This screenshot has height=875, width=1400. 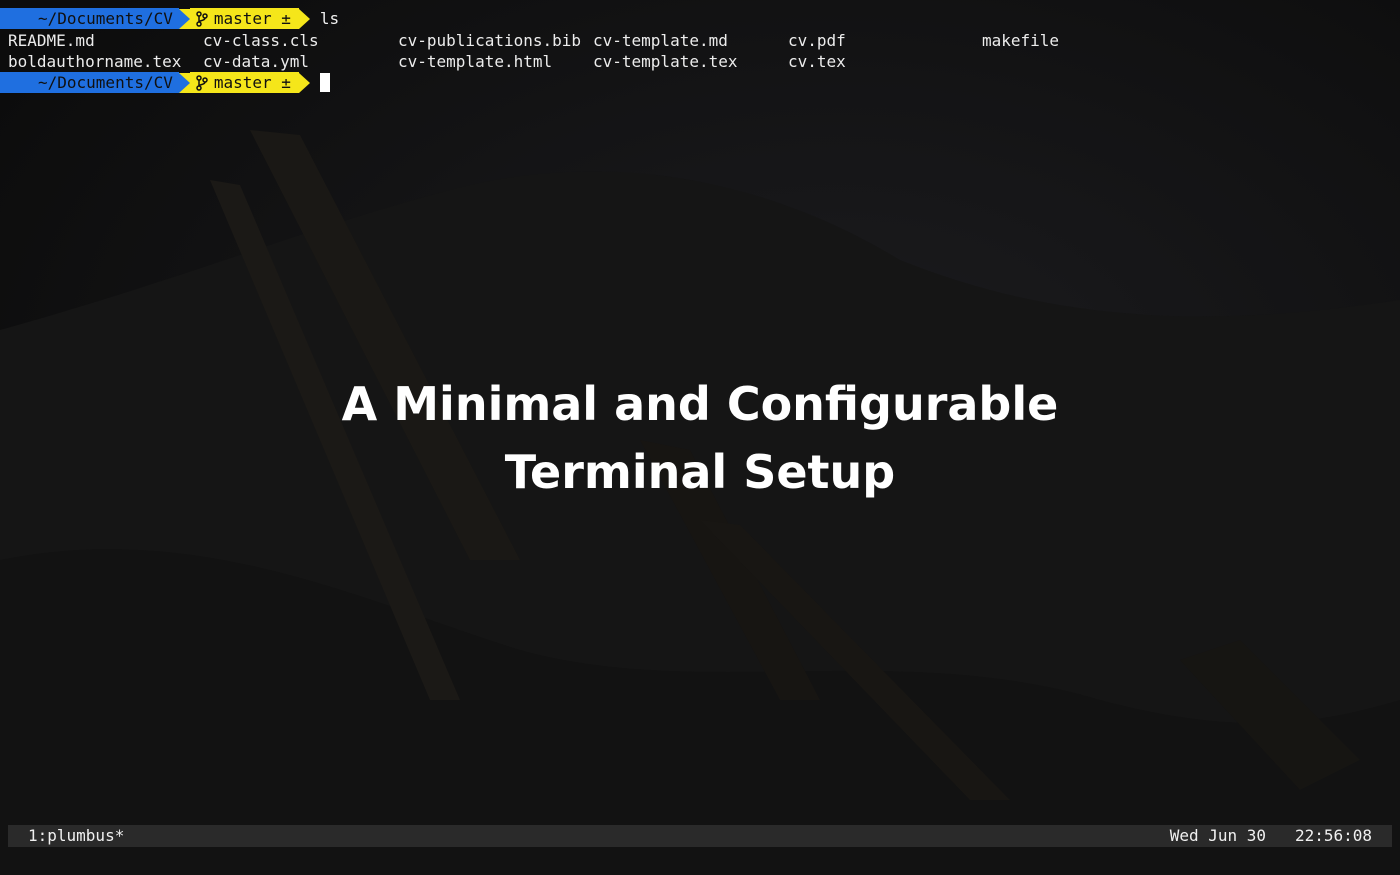 I want to click on ls-entry: makefile, so click(x=1021, y=40).